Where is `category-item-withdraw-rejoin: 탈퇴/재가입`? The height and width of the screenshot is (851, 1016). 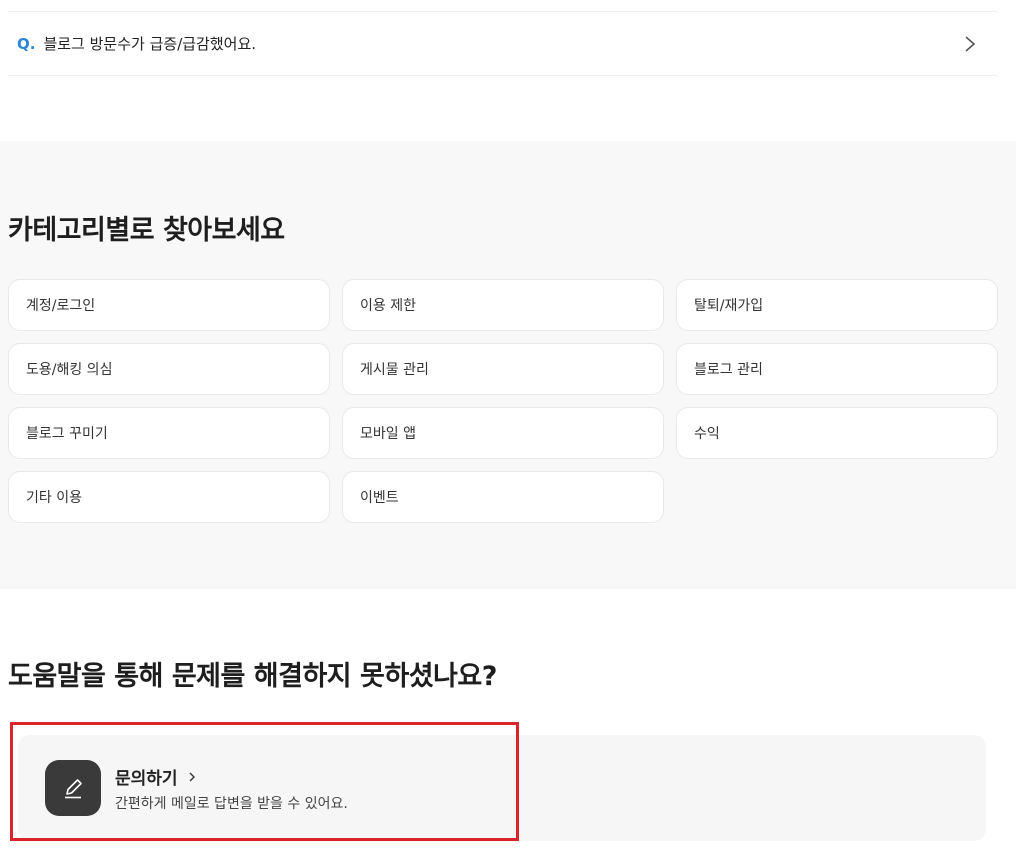 category-item-withdraw-rejoin: 탈퇴/재가입 is located at coordinates (837, 305).